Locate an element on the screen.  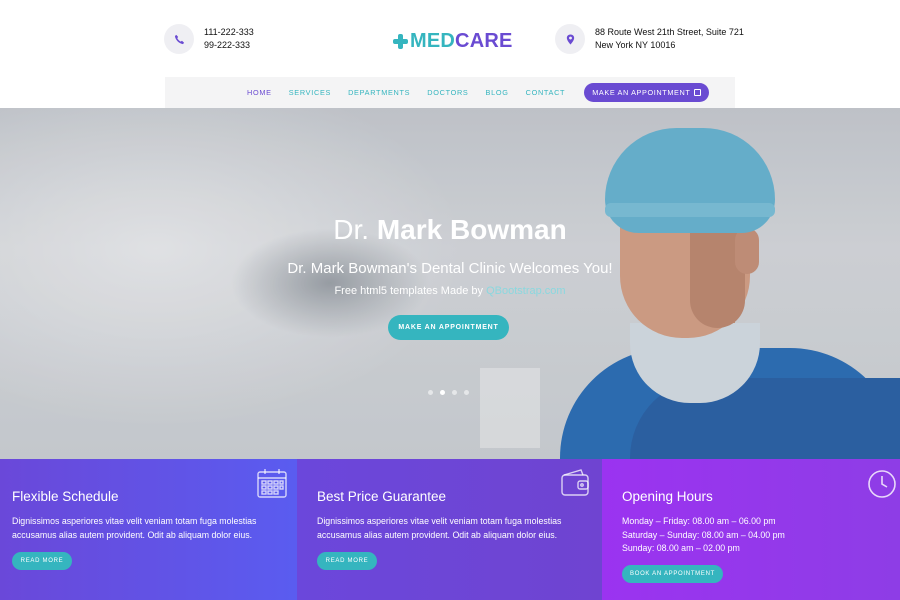
nav-contact: CONTACT is located at coordinates (546, 92).